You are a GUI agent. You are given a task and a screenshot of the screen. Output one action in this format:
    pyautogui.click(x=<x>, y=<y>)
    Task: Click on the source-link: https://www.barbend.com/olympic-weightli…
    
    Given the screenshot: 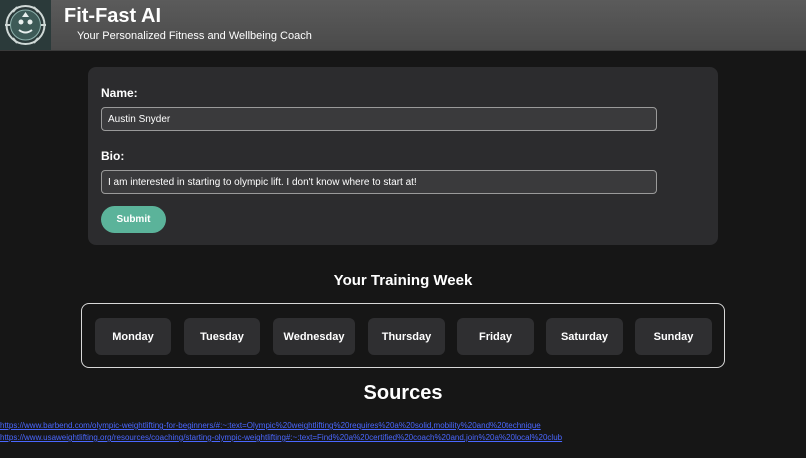 What is the action you would take?
    pyautogui.click(x=295, y=425)
    